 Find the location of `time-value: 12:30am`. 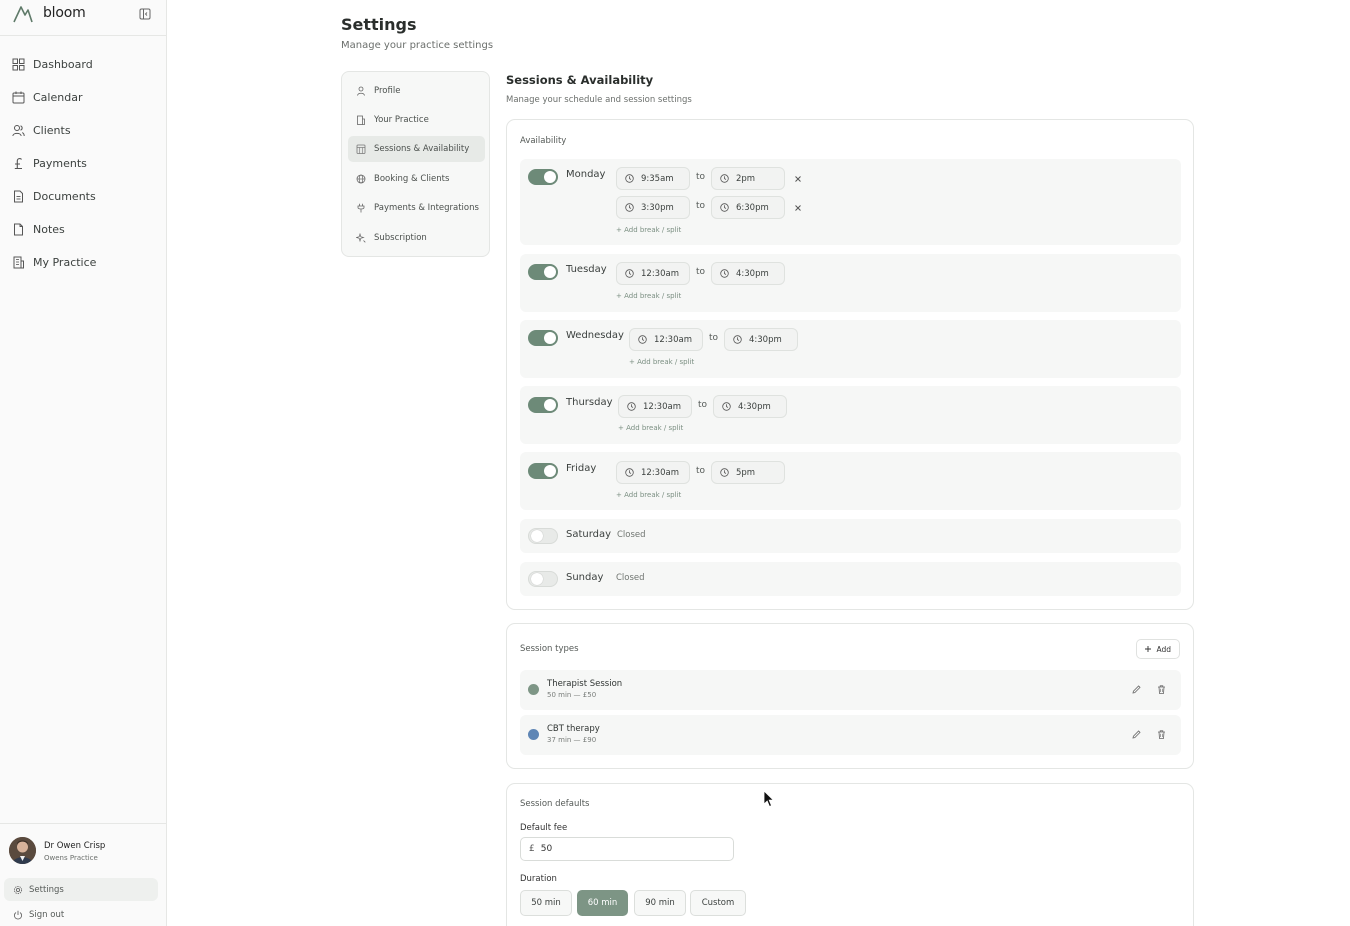

time-value: 12:30am is located at coordinates (673, 339).